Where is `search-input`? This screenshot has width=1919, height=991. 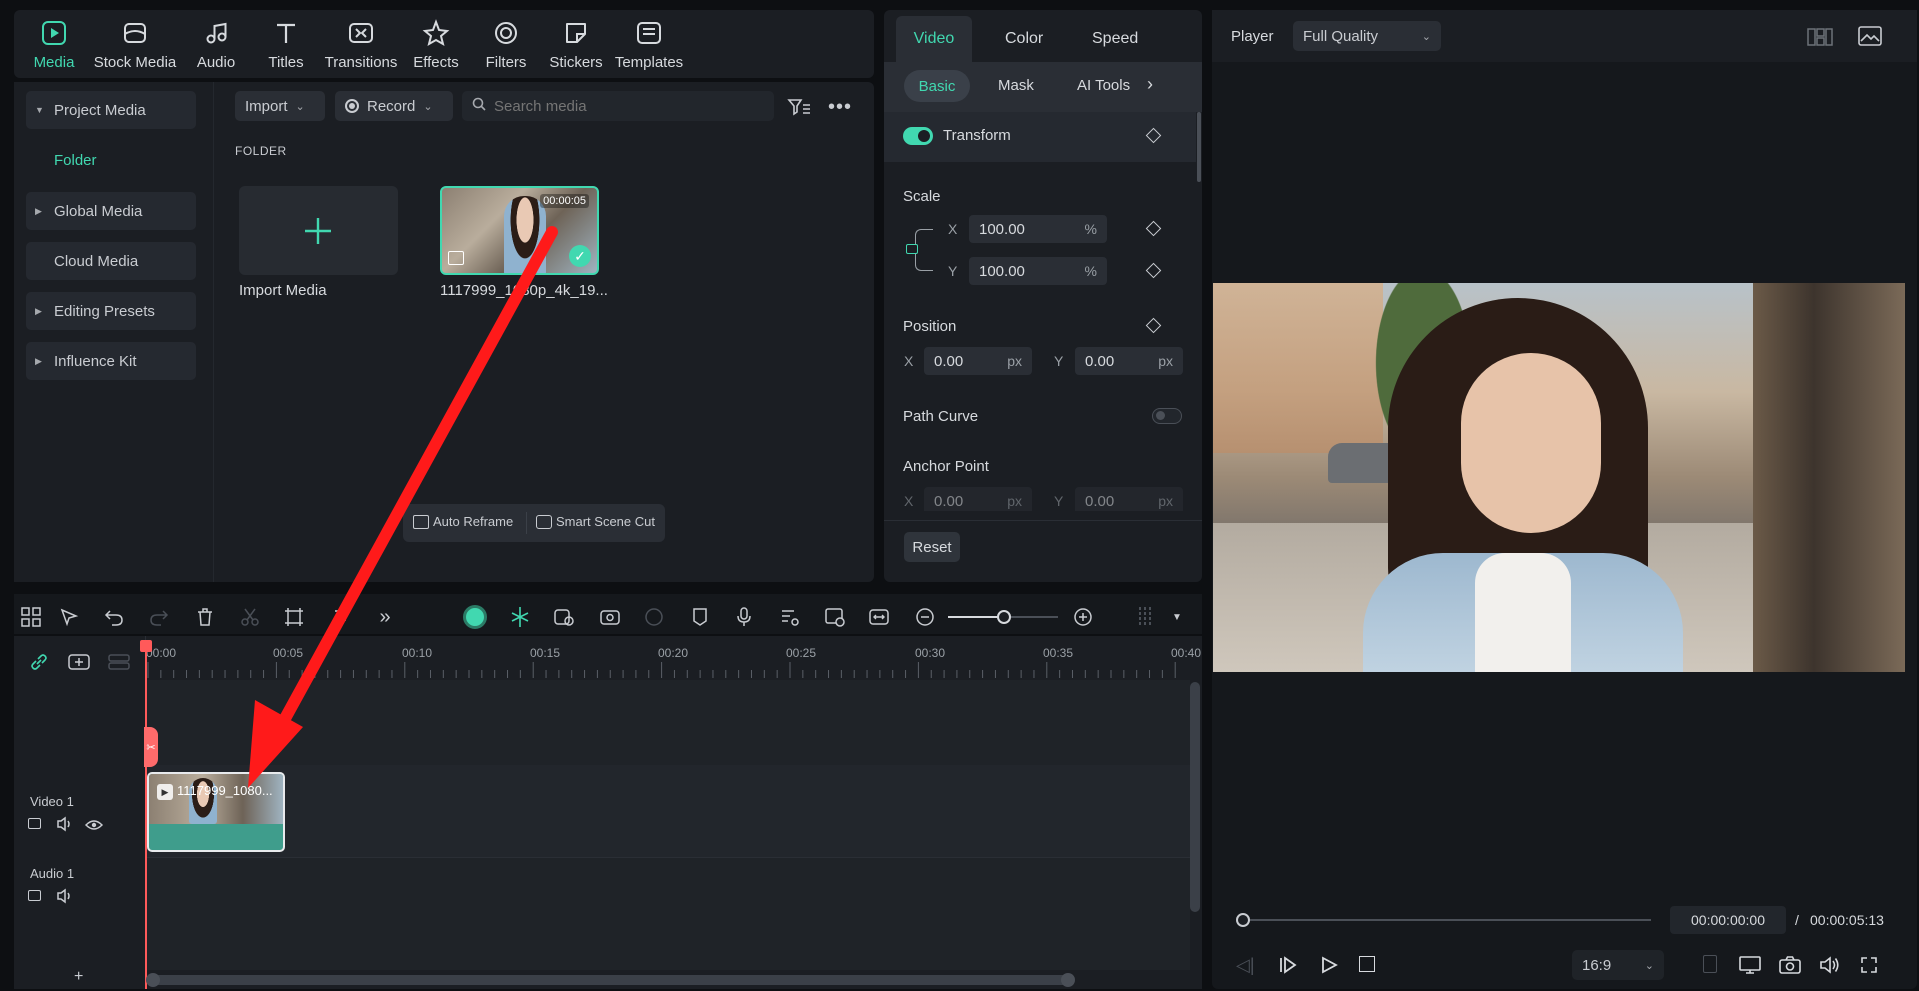 search-input is located at coordinates (619, 106).